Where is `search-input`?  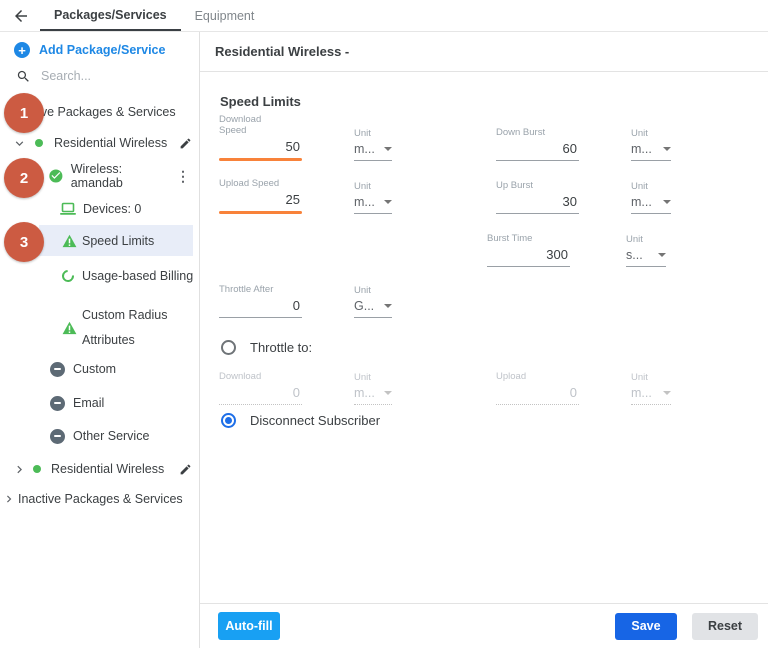 search-input is located at coordinates (101, 76).